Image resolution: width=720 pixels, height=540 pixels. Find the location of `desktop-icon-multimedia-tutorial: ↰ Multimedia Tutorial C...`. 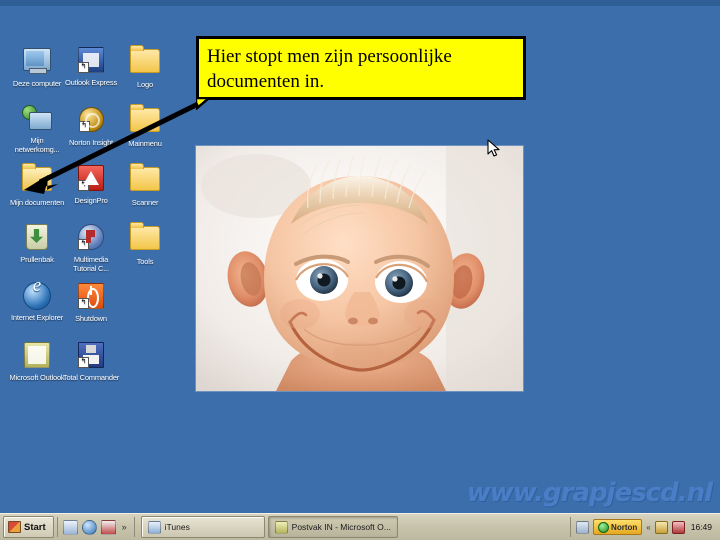

desktop-icon-multimedia-tutorial: ↰ Multimedia Tutorial C... is located at coordinates (91, 247).